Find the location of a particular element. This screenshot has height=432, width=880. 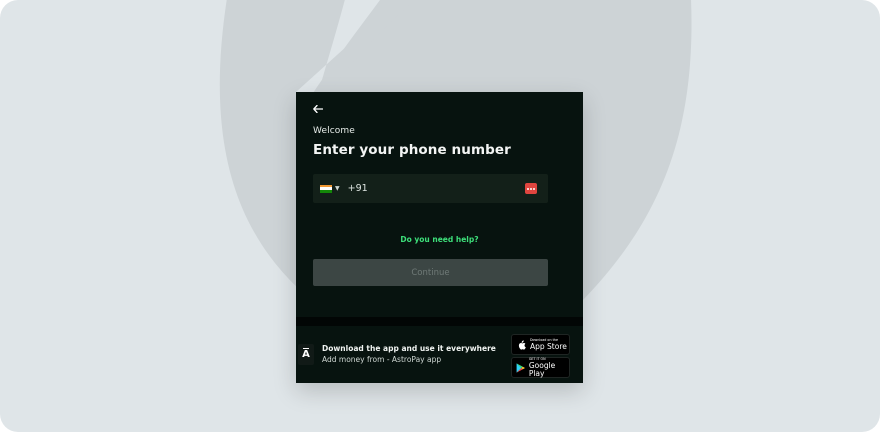

arrow-left-icon is located at coordinates (318, 109).